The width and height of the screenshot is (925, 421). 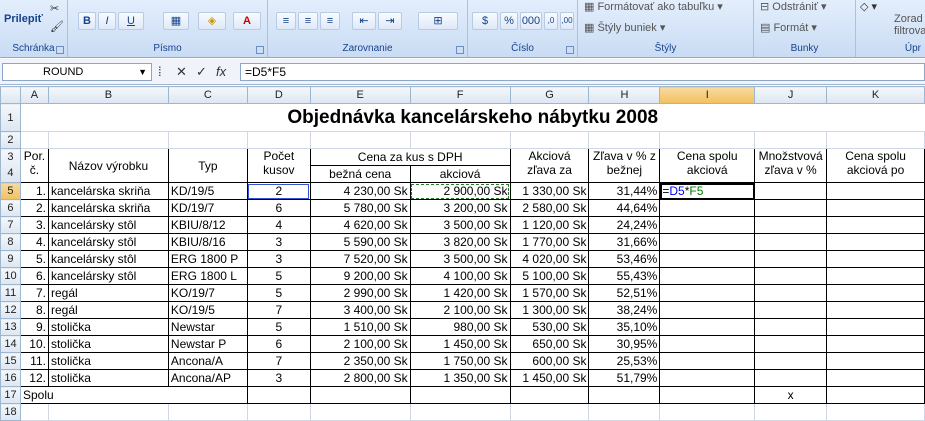 I want to click on cut-icon: ✂, so click(x=54, y=9).